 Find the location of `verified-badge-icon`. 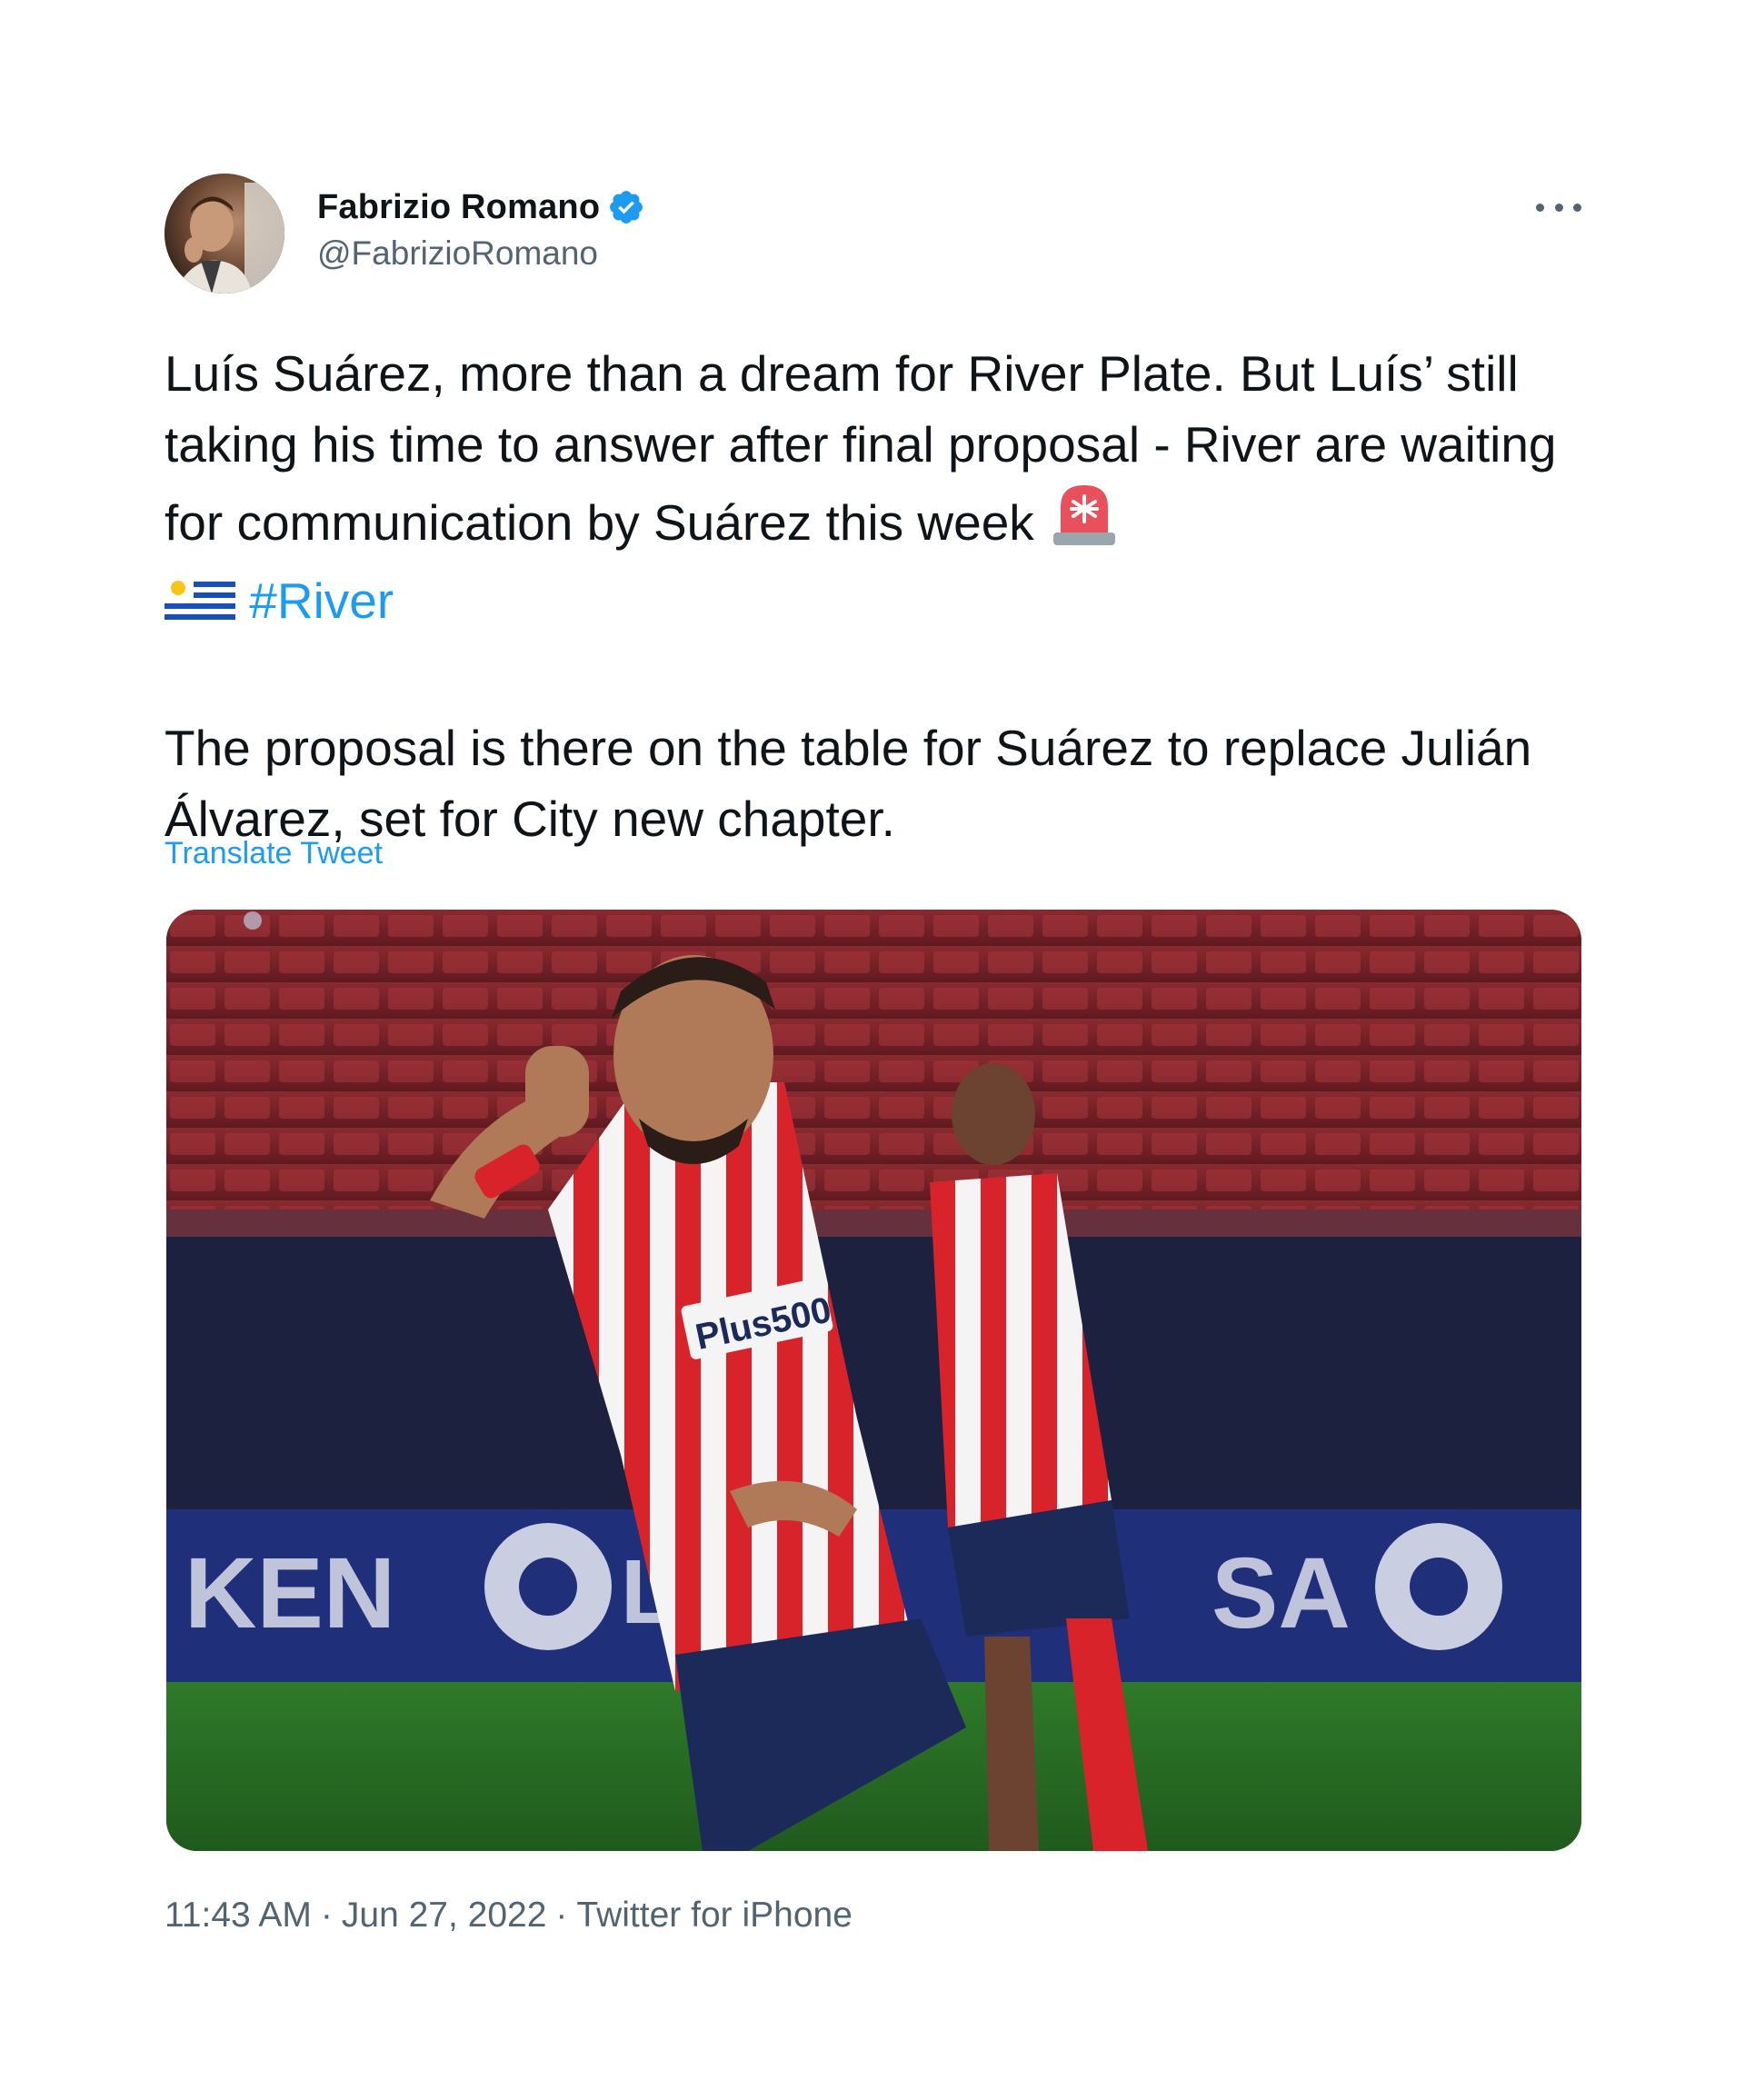

verified-badge-icon is located at coordinates (626, 207).